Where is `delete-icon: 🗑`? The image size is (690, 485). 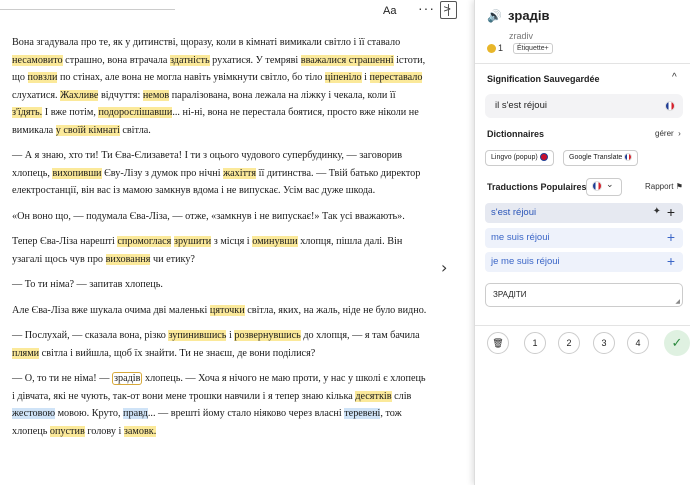 delete-icon: 🗑 is located at coordinates (498, 343).